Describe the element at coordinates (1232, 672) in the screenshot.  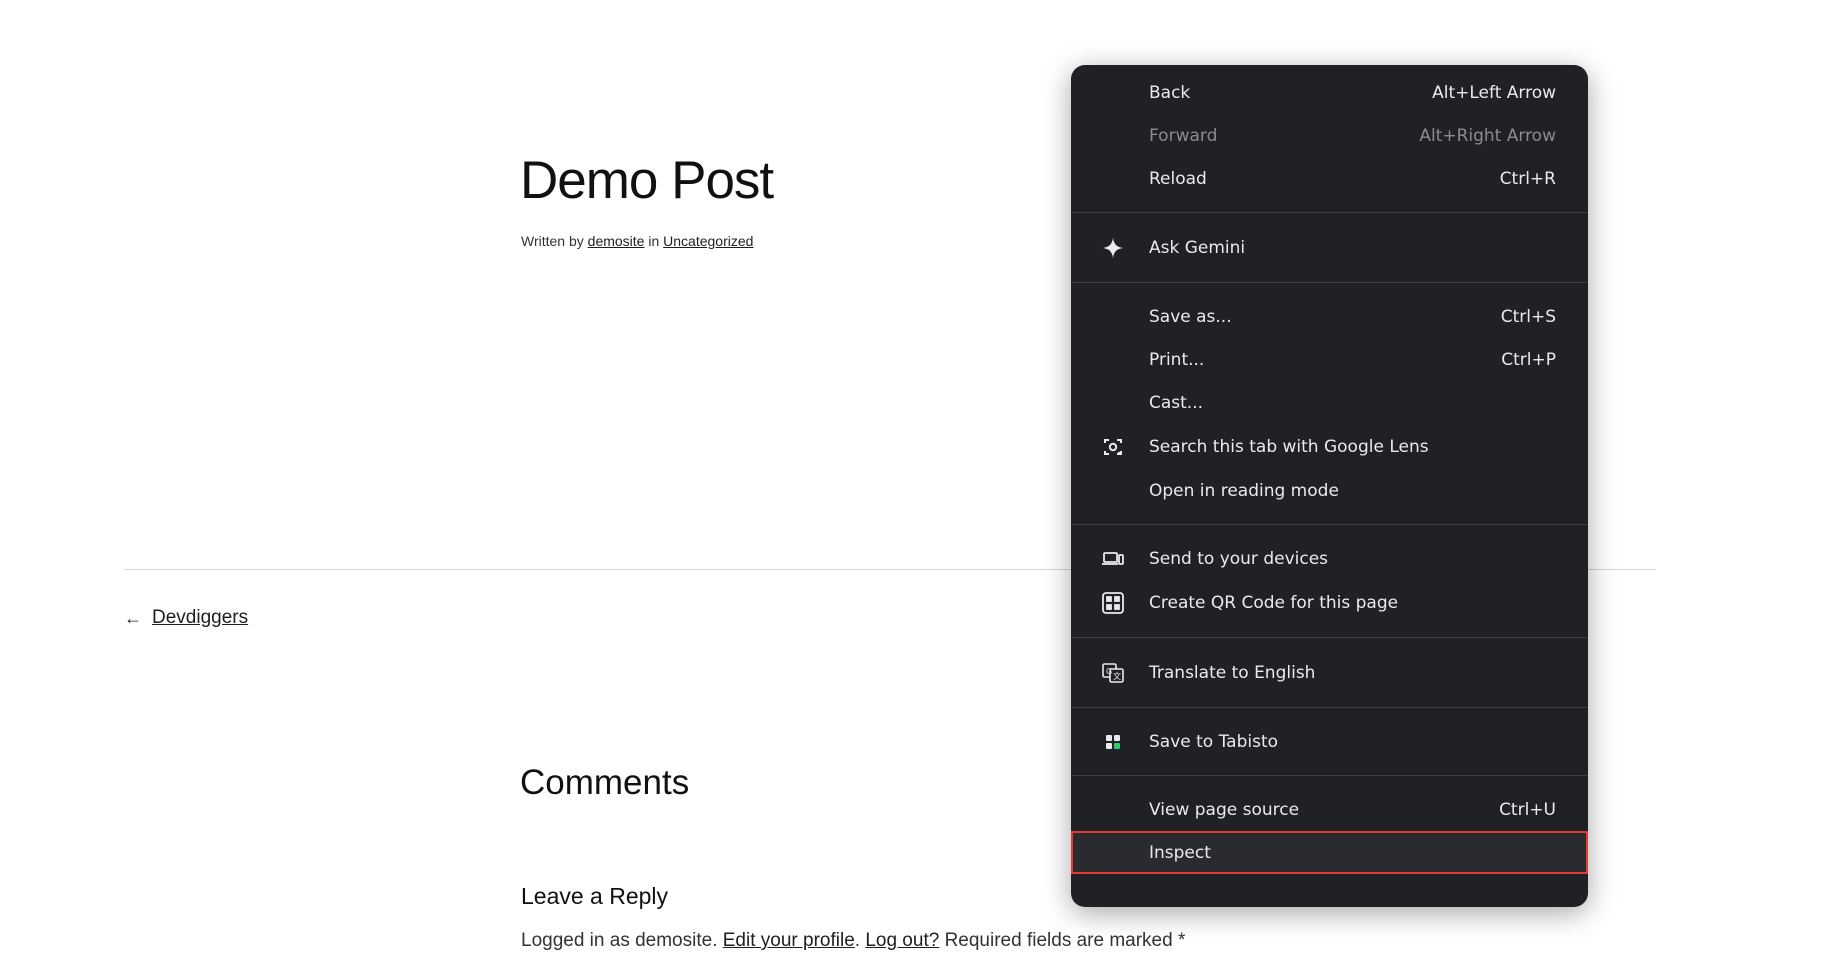
I see `menu-item-label: Translate to English` at that location.